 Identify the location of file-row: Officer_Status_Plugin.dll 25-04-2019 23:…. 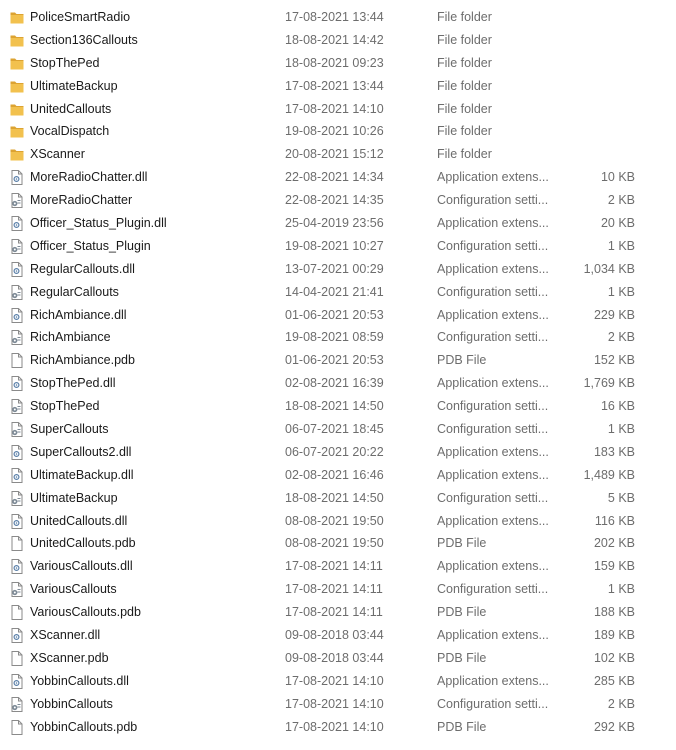
(338, 223).